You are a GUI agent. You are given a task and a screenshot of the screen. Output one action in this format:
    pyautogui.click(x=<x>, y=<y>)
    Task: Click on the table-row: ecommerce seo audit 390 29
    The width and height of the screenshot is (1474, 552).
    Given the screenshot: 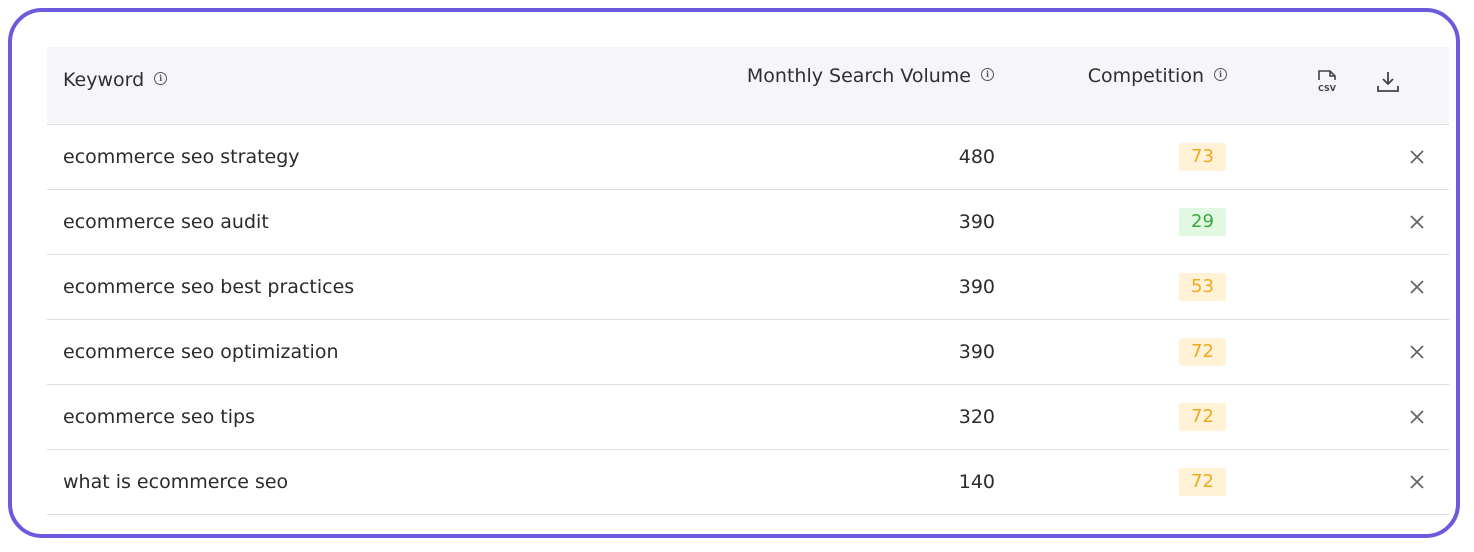 What is the action you would take?
    pyautogui.click(x=748, y=222)
    